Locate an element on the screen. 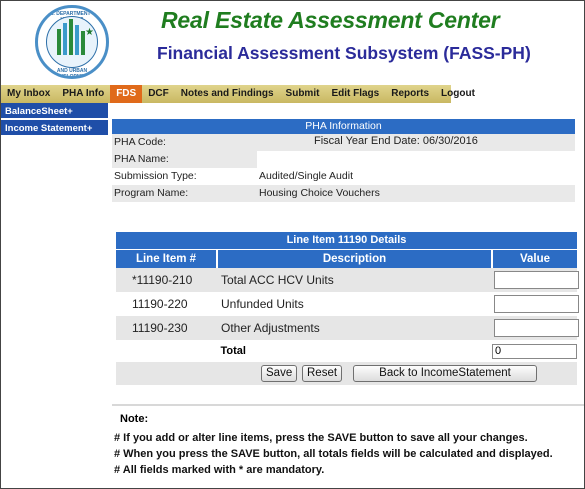 The width and height of the screenshot is (585, 489). column-header-description: Description is located at coordinates (355, 259).